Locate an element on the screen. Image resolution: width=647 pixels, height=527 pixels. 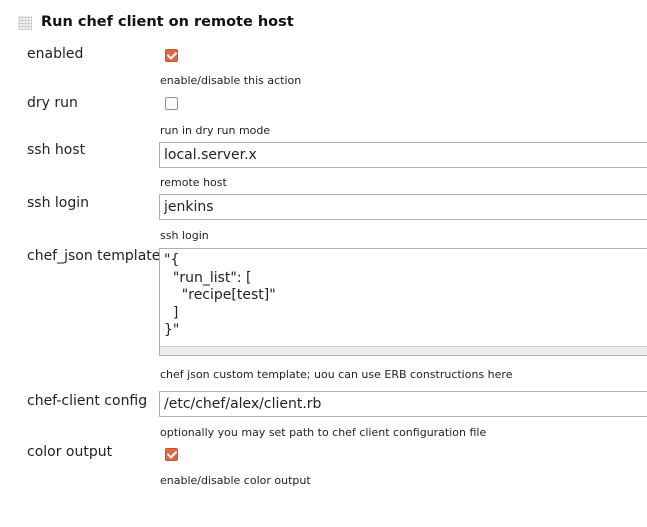
ssh-host-input is located at coordinates (403, 155).